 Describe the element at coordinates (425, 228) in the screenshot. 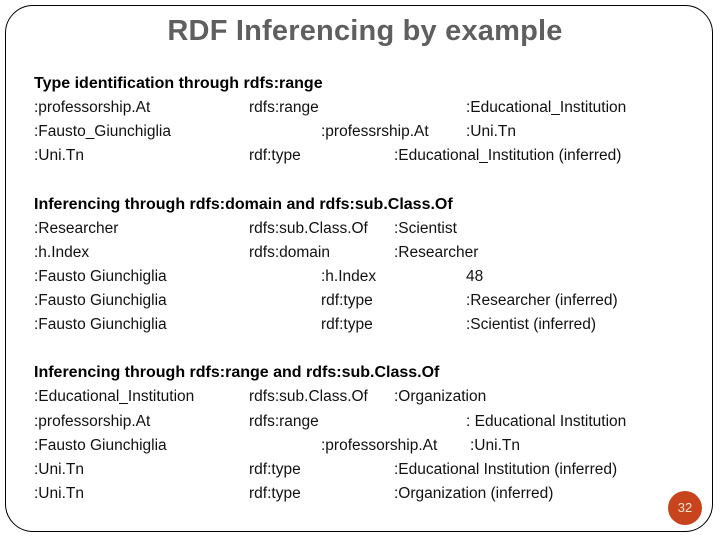

I see `triple-object: :Scientist` at that location.